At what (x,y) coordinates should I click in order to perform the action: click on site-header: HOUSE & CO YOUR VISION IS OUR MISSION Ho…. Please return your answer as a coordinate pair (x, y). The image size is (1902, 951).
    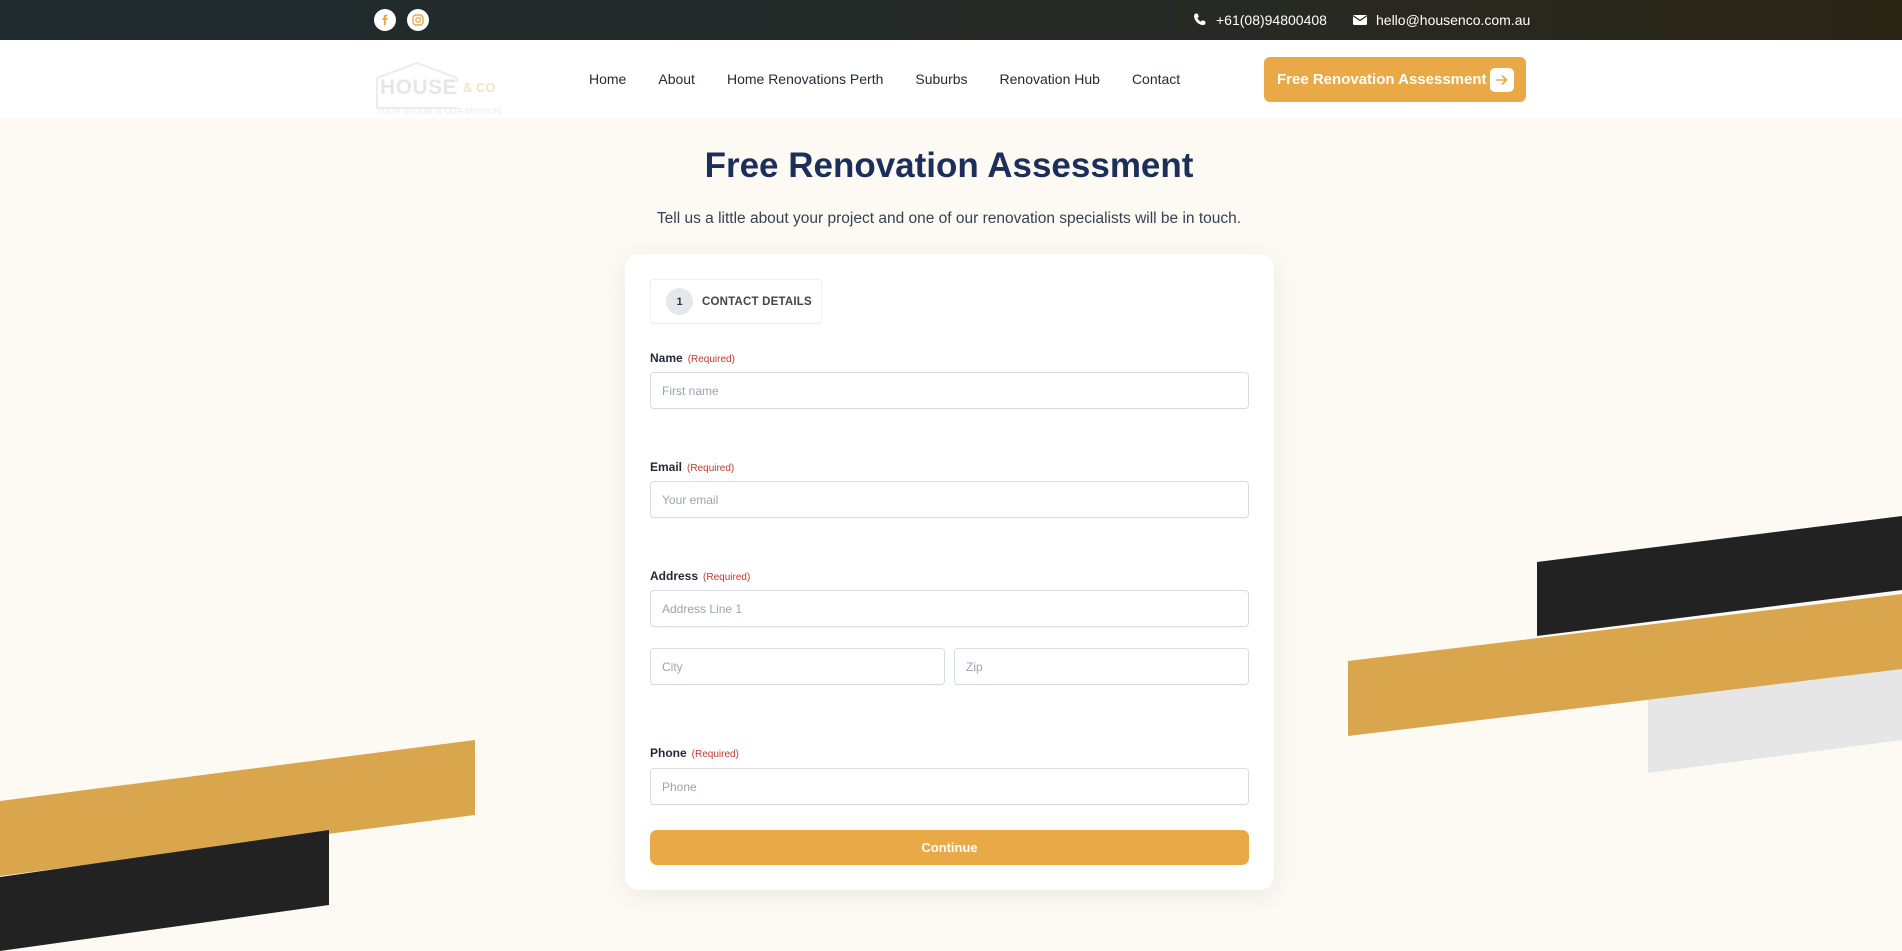
    Looking at the image, I should click on (951, 79).